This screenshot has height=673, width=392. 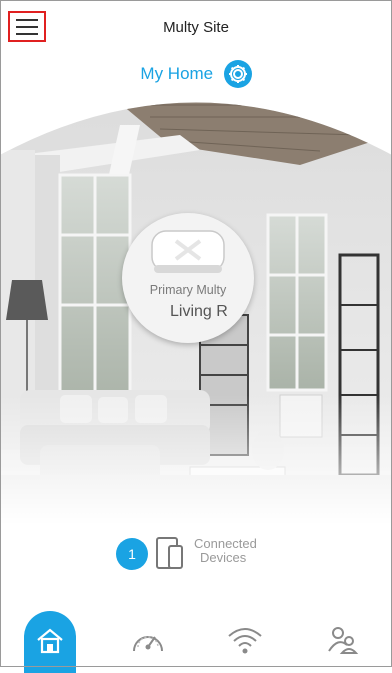 What do you see at coordinates (50, 641) in the screenshot?
I see `home-icon` at bounding box center [50, 641].